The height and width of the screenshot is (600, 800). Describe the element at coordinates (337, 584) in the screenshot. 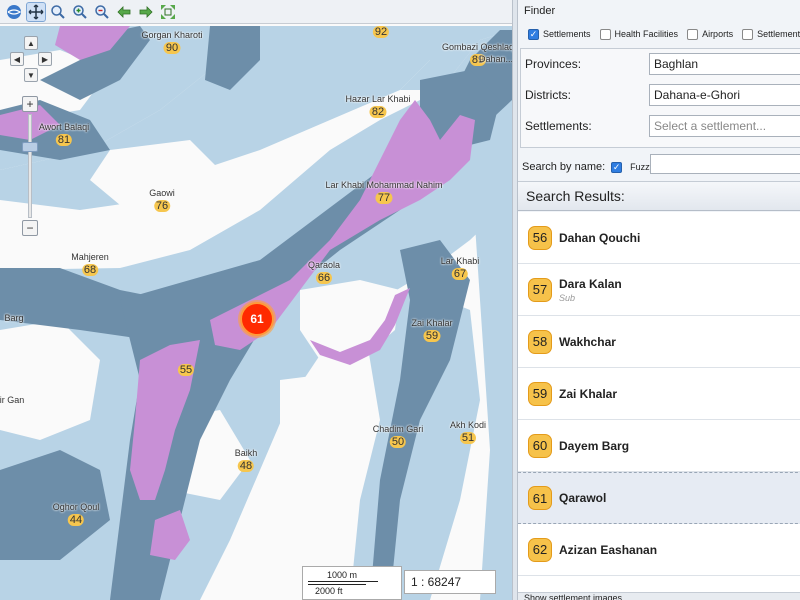

I see `scale-imperial-line` at that location.